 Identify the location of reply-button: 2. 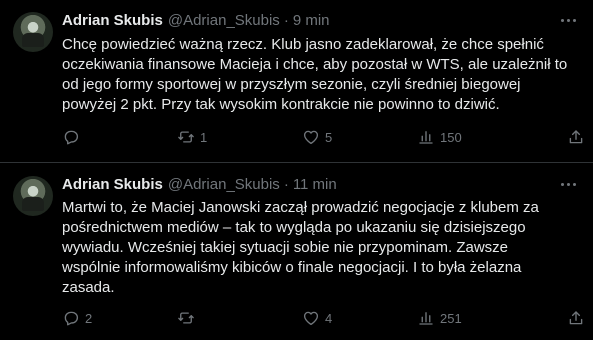
(77, 318).